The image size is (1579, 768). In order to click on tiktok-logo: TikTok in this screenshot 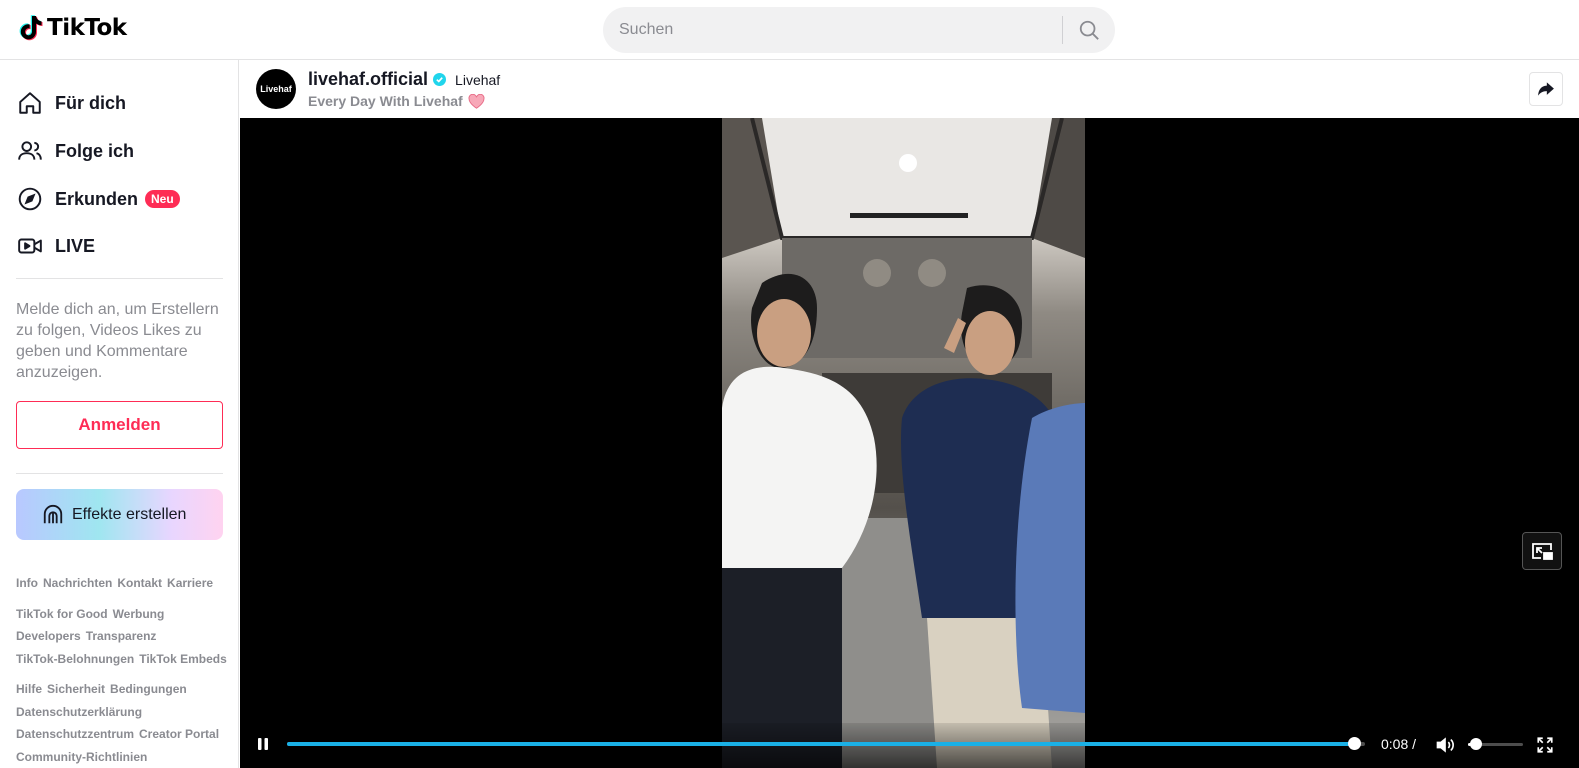, I will do `click(73, 28)`.